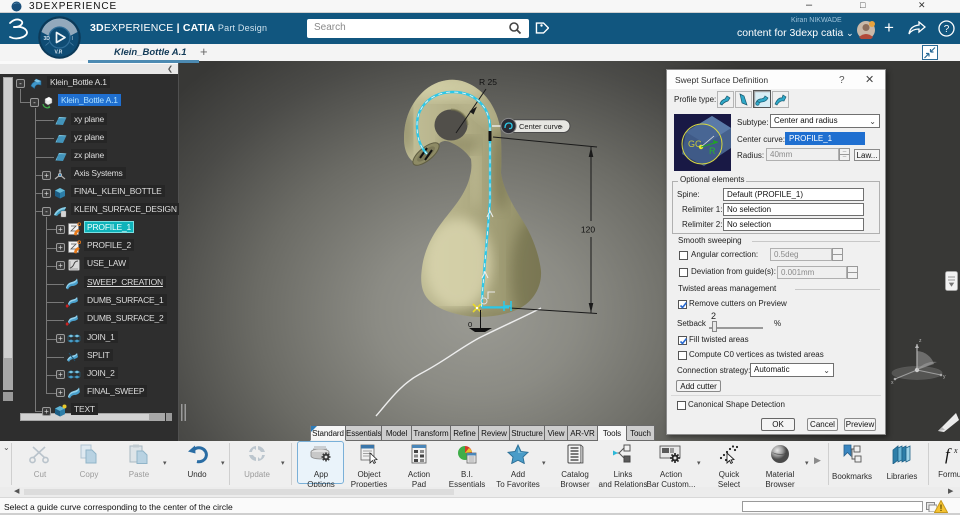 The height and width of the screenshot is (515, 960). What do you see at coordinates (712, 151) in the screenshot?
I see `svg-text: R` at bounding box center [712, 151].